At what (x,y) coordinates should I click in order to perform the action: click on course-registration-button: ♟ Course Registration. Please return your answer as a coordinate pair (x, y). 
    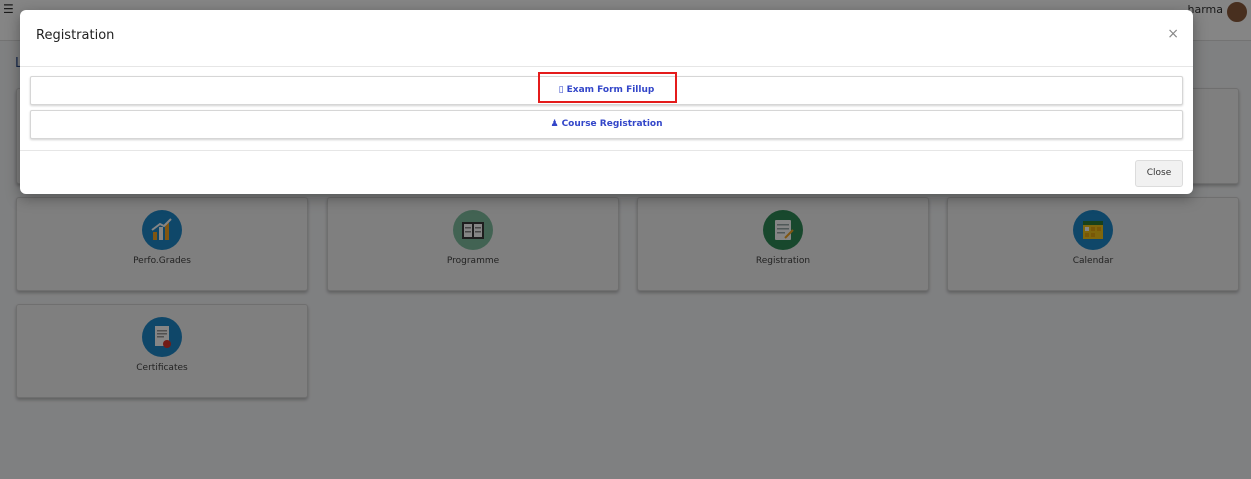
    Looking at the image, I should click on (606, 124).